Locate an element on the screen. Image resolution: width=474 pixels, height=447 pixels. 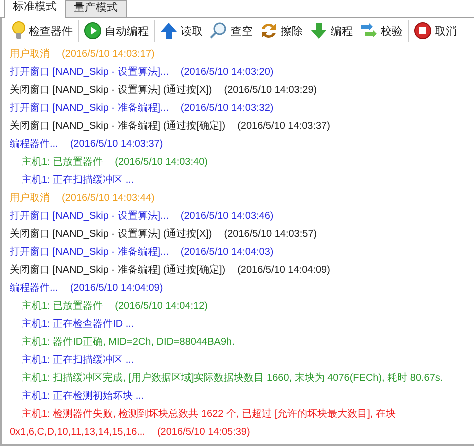
toolbar-button: 检查器件 is located at coordinates (42, 31).